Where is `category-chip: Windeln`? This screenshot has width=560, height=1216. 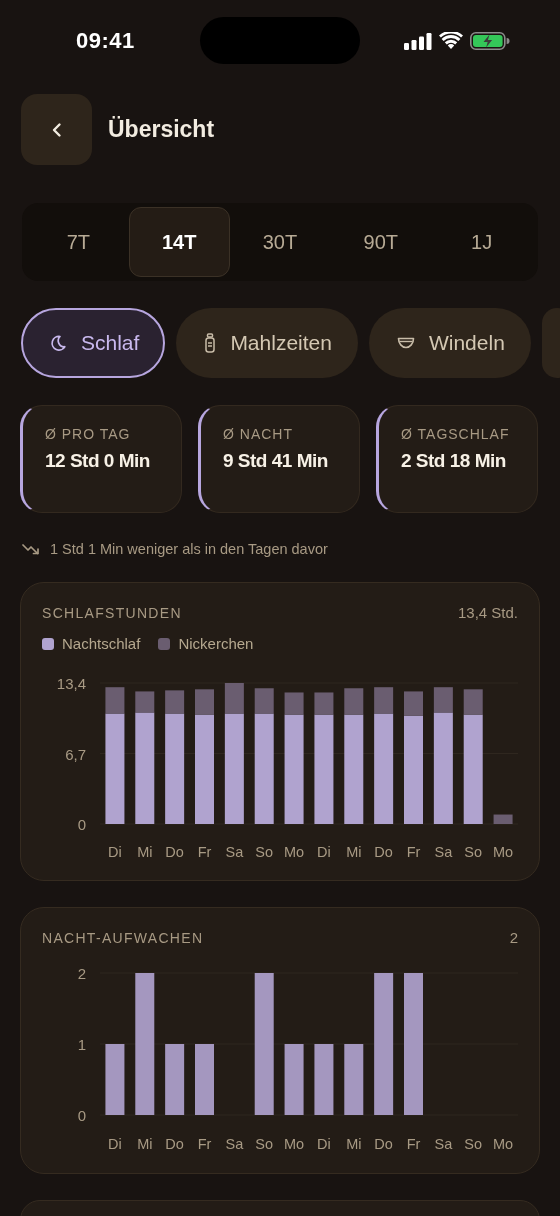
category-chip: Windeln is located at coordinates (449, 343).